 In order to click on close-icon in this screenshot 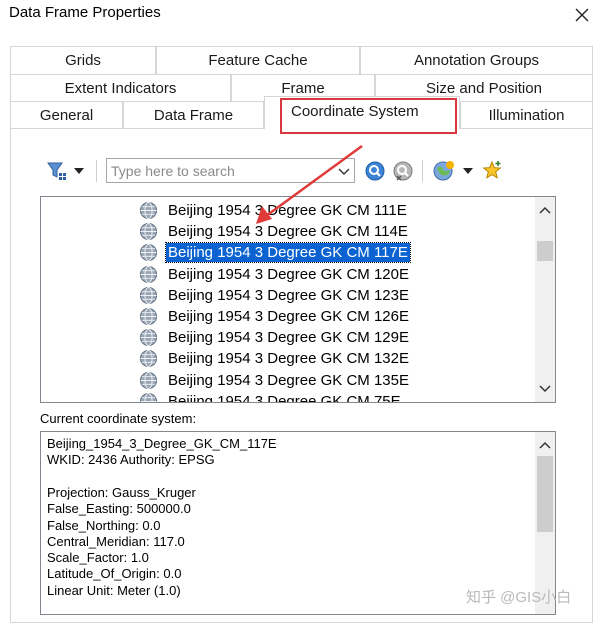, I will do `click(582, 15)`.